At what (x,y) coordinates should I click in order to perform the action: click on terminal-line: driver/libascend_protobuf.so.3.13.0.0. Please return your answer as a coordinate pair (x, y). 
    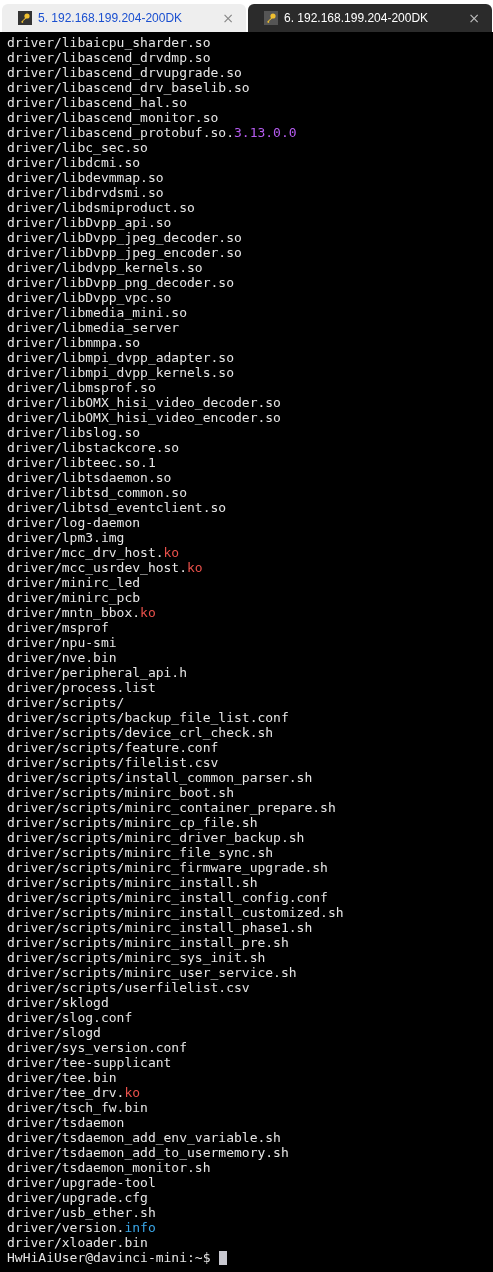
    Looking at the image, I should click on (152, 132).